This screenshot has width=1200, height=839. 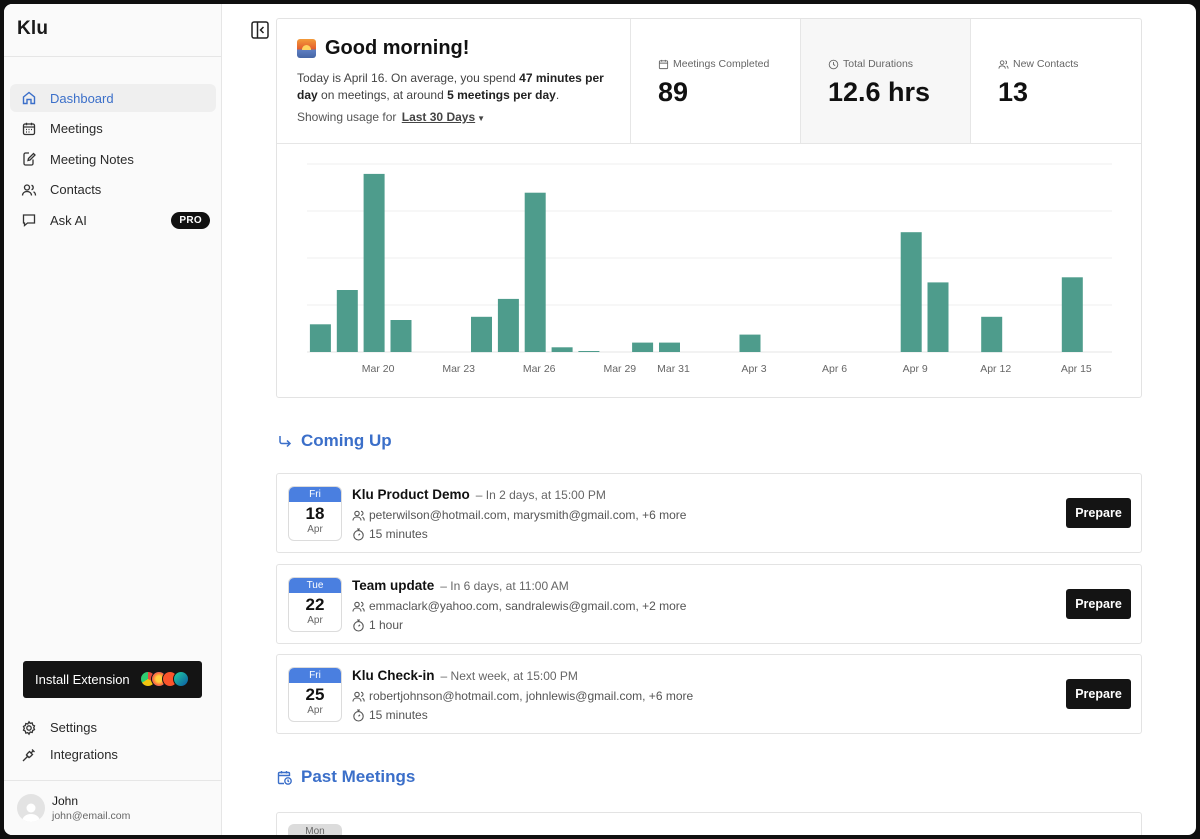 I want to click on greeting-text: Good morning!, so click(x=397, y=48).